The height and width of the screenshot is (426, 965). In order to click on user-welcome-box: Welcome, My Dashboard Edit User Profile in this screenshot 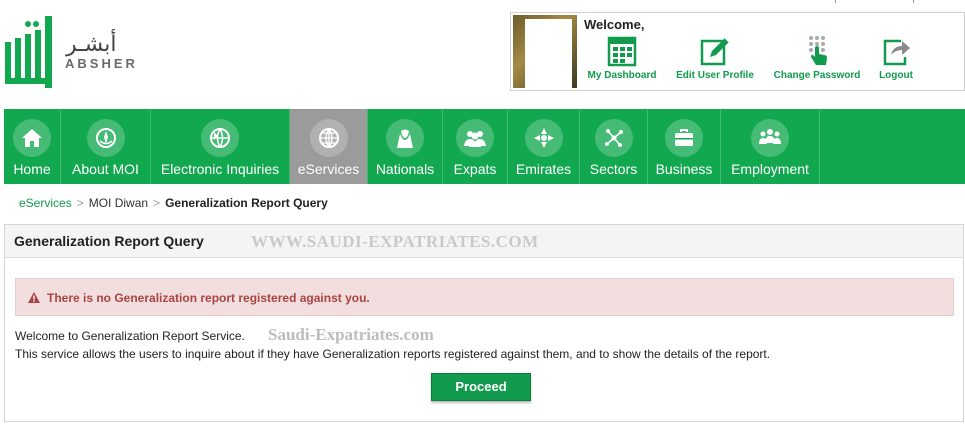, I will do `click(737, 51)`.